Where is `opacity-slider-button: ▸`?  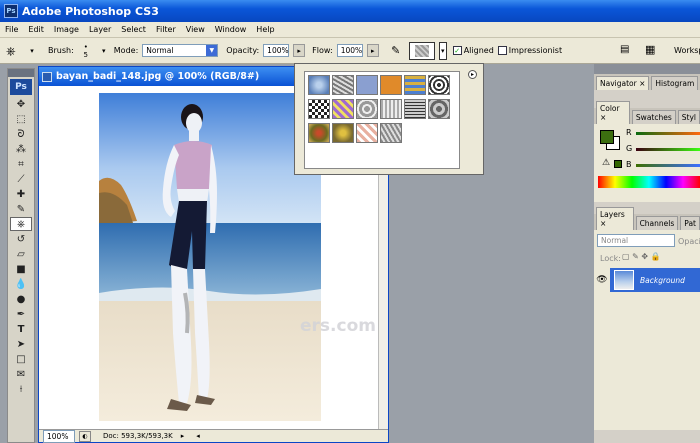
opacity-slider-button: ▸ is located at coordinates (299, 50).